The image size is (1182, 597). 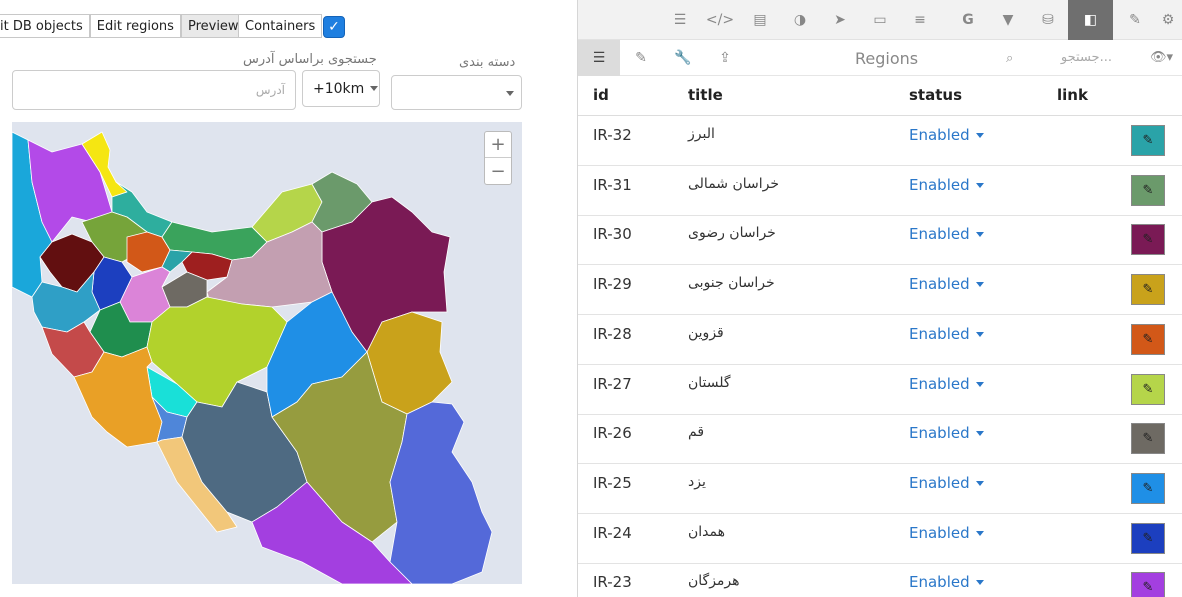 What do you see at coordinates (498, 145) in the screenshot?
I see `zoom-in-button: +` at bounding box center [498, 145].